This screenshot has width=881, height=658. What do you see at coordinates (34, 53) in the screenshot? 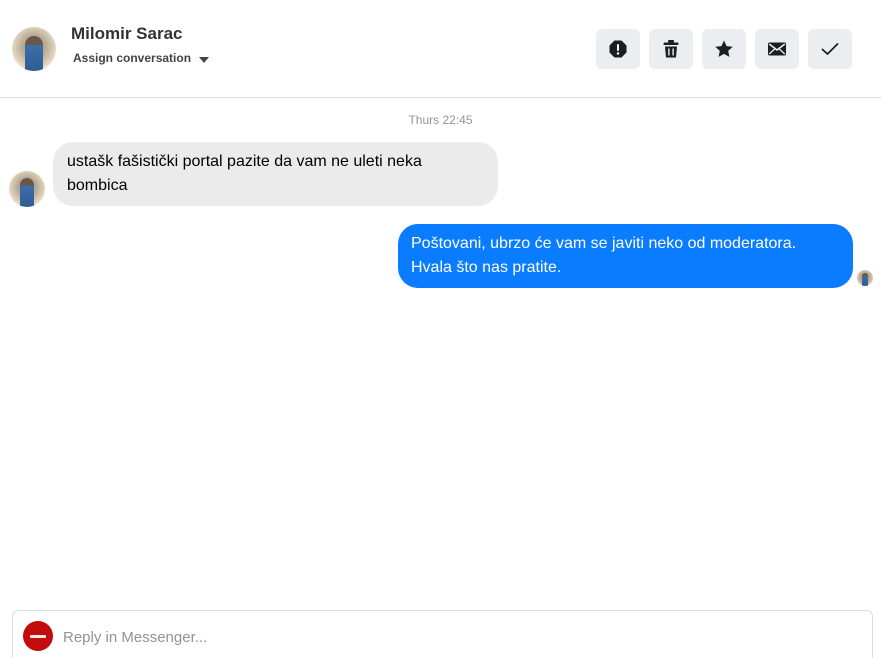
I see `contact-avatar-photo` at bounding box center [34, 53].